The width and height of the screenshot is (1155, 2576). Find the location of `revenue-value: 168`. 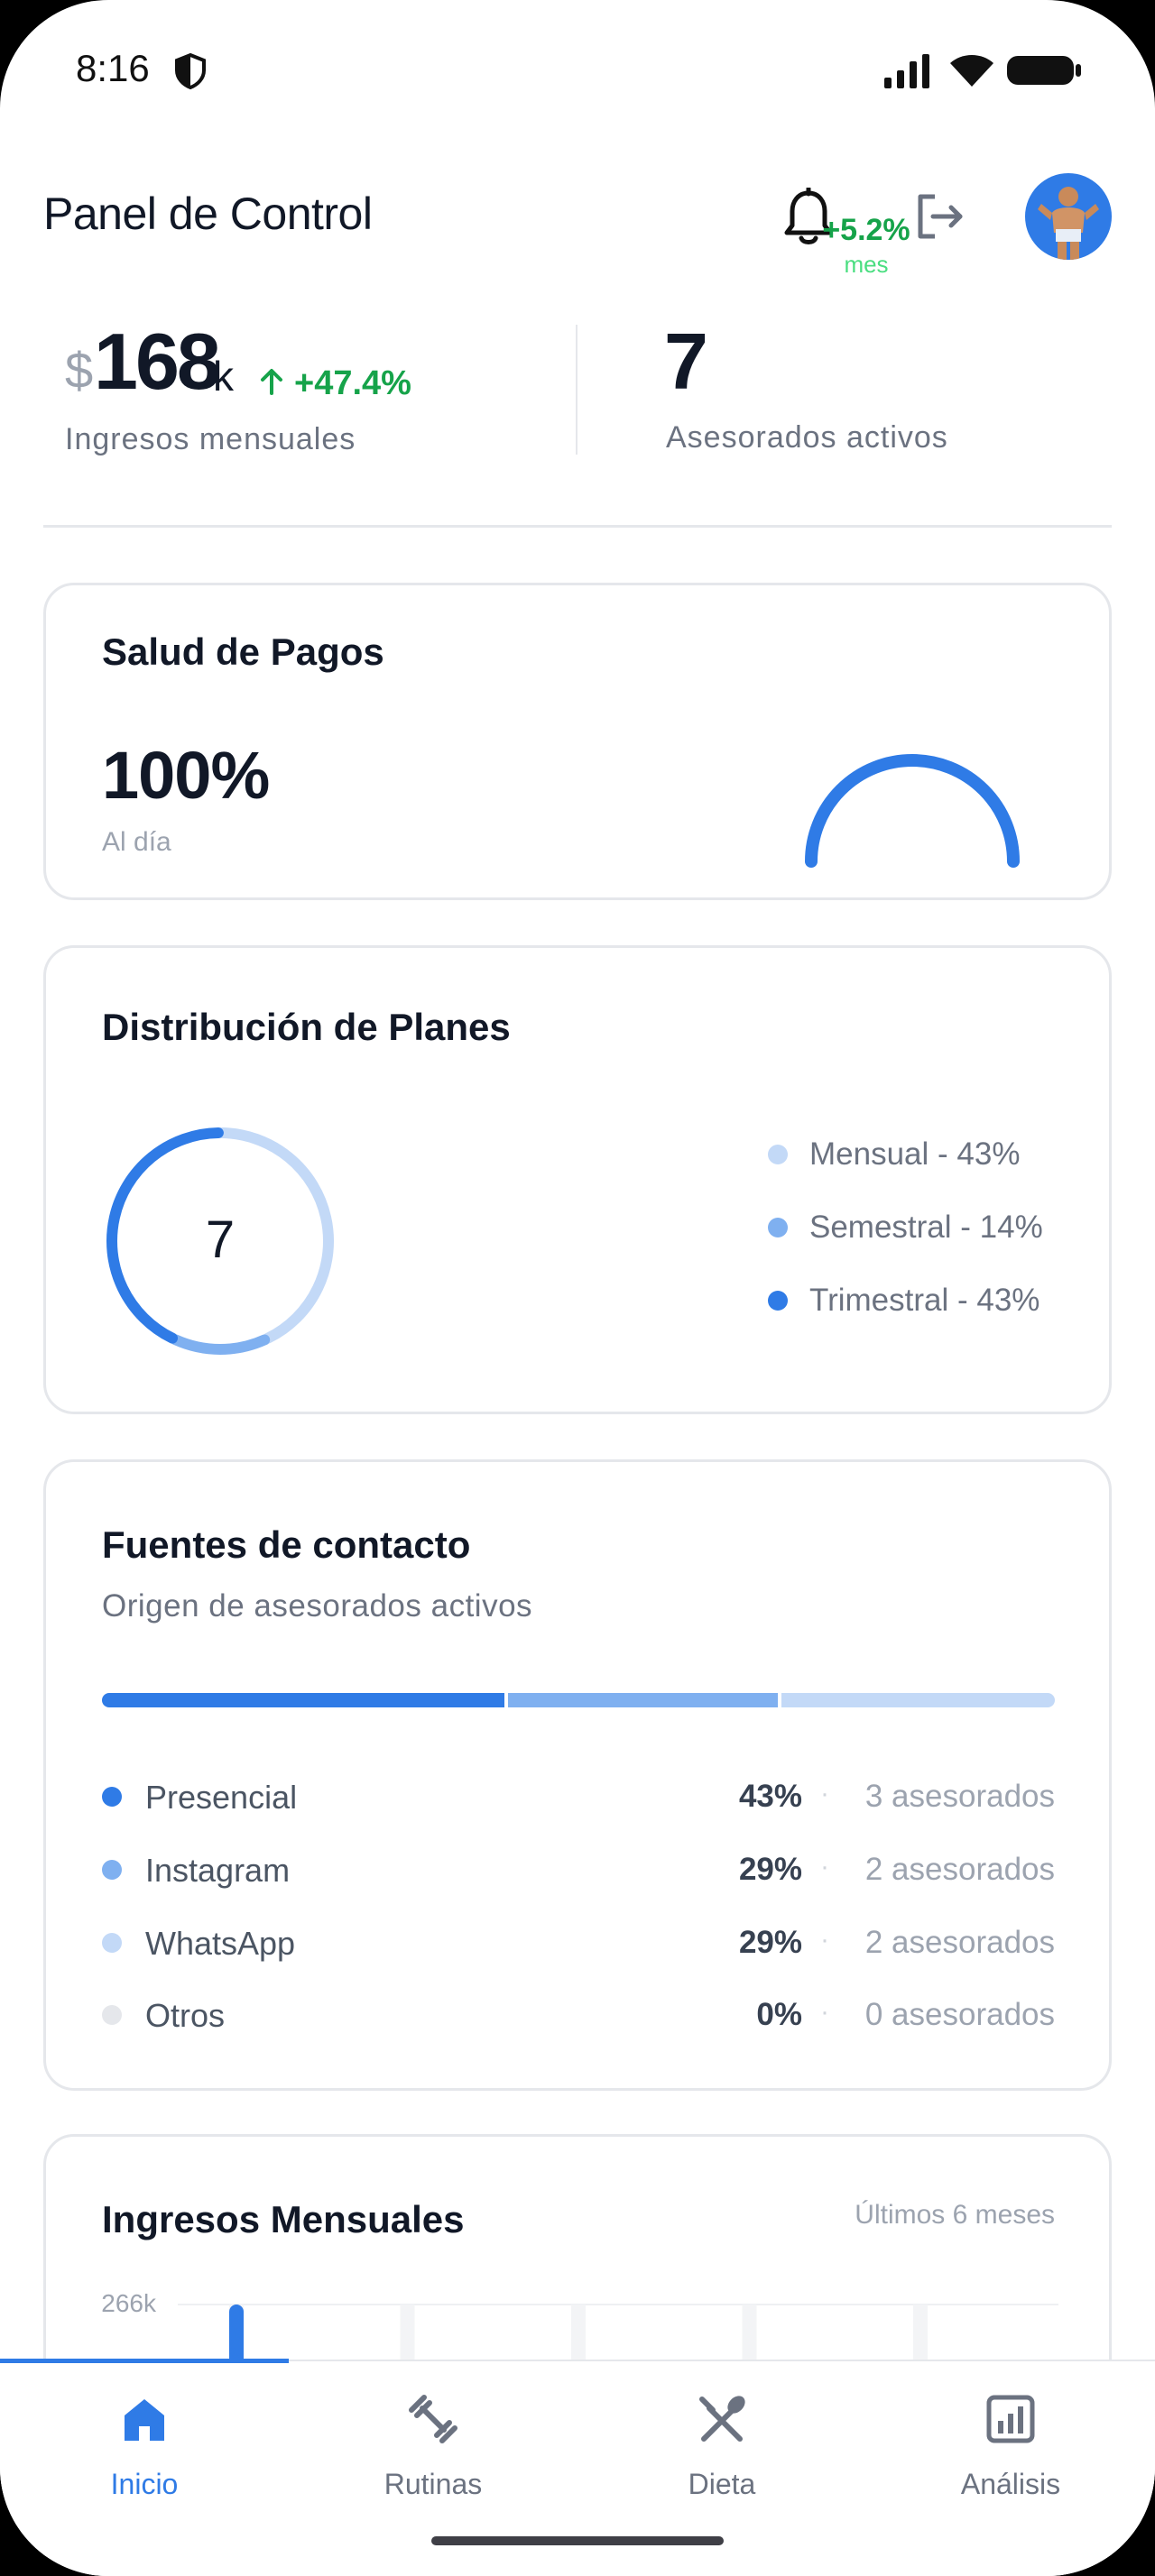

revenue-value: 168 is located at coordinates (157, 361).